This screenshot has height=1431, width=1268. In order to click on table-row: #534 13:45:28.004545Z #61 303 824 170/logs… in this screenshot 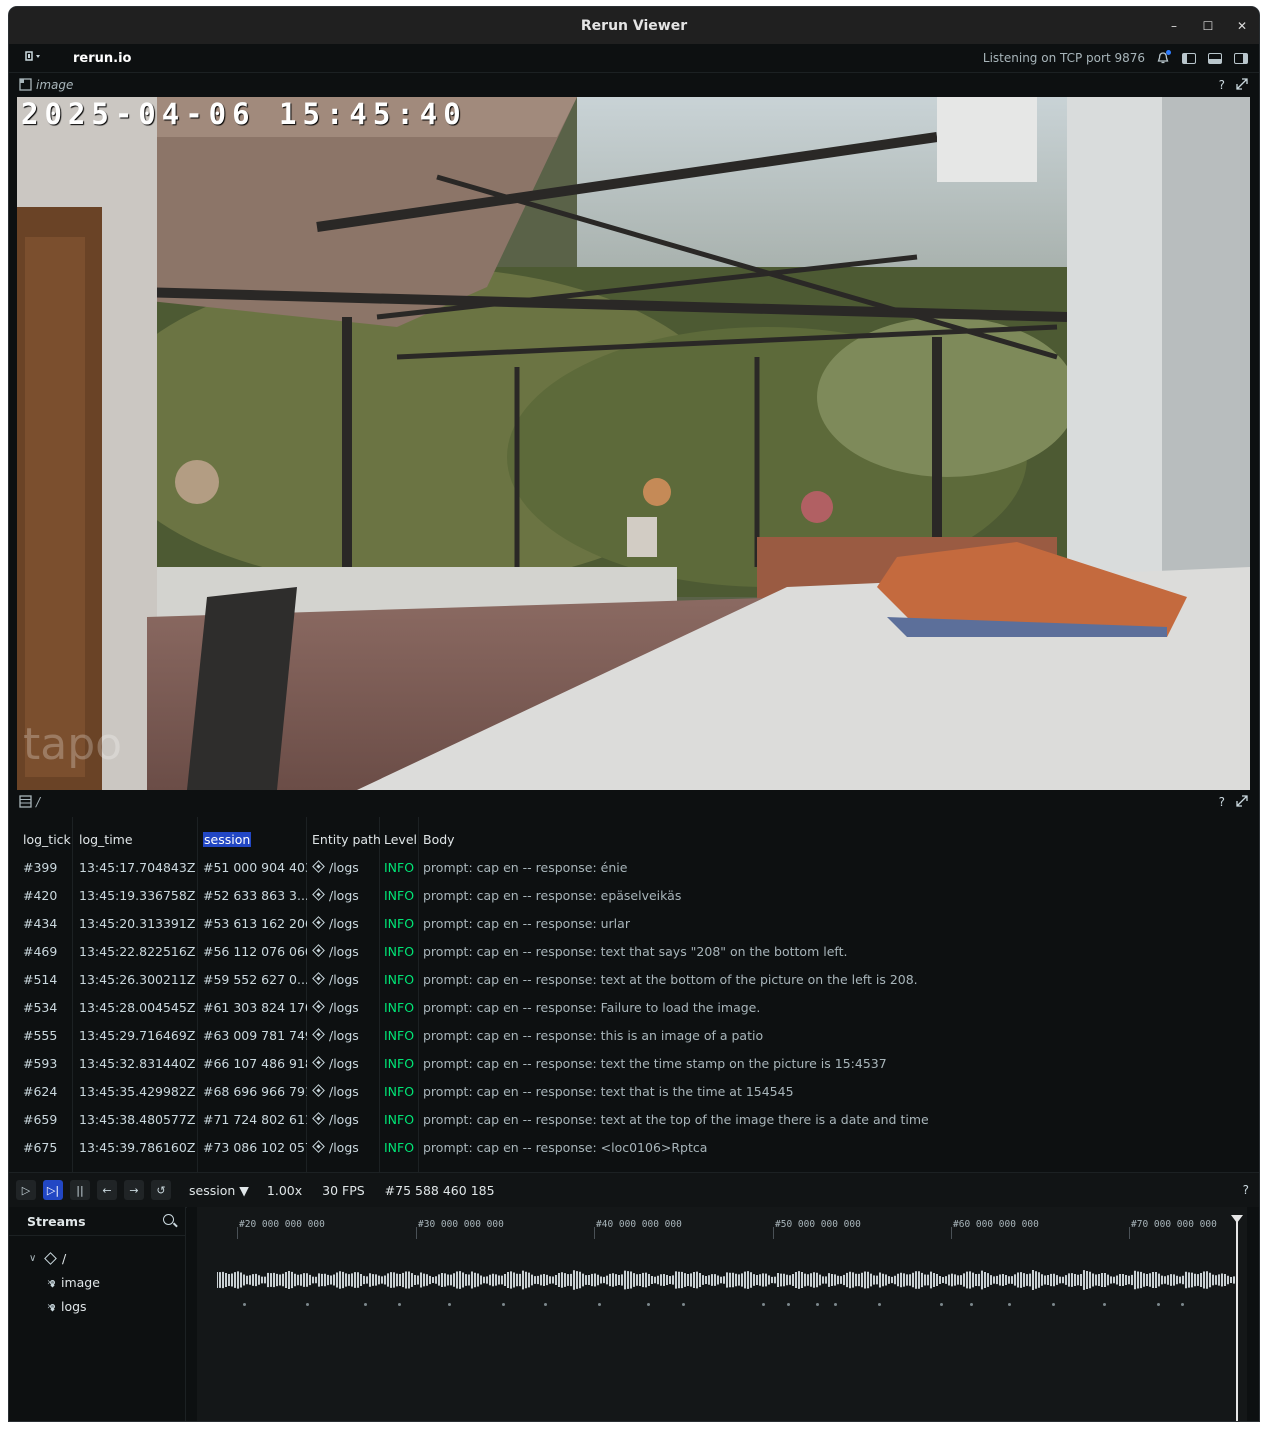, I will do `click(634, 1007)`.